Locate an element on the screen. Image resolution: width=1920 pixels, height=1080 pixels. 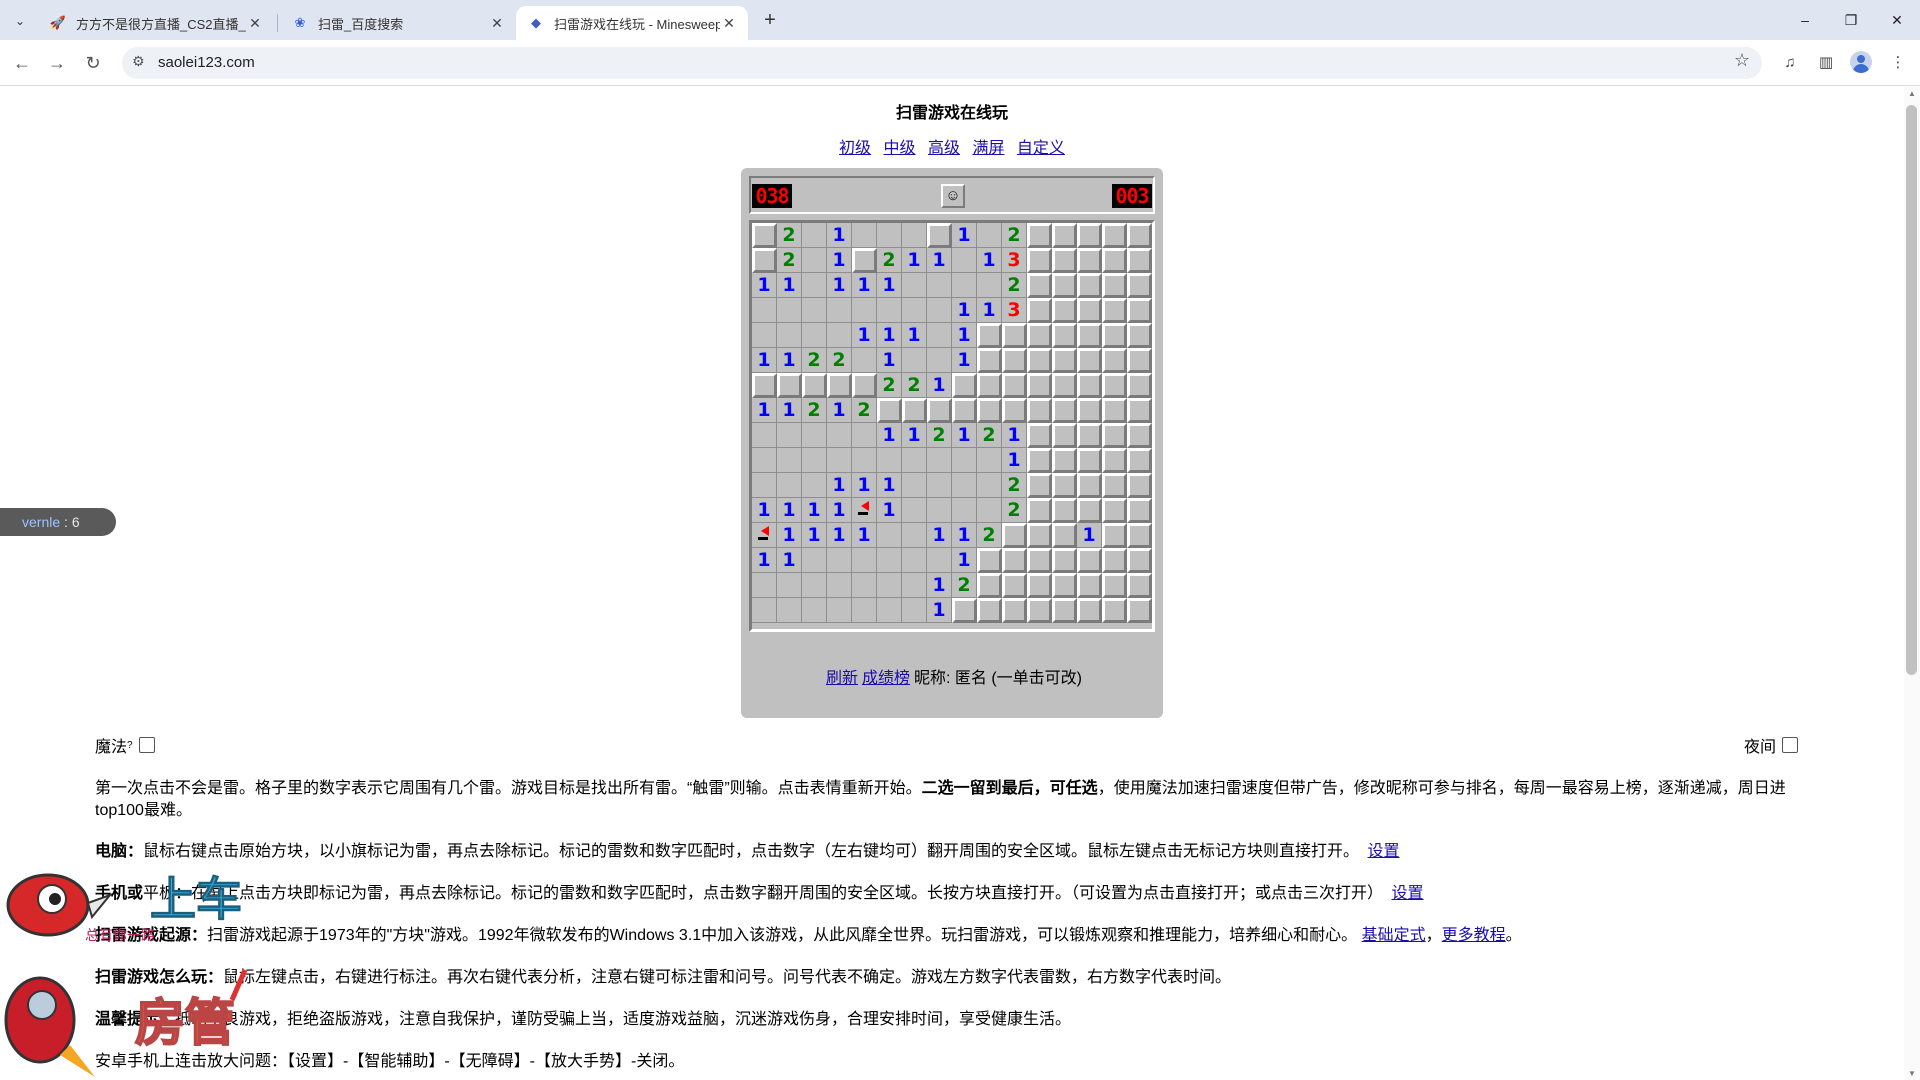
level-beginner-link: 初级 is located at coordinates (855, 148).